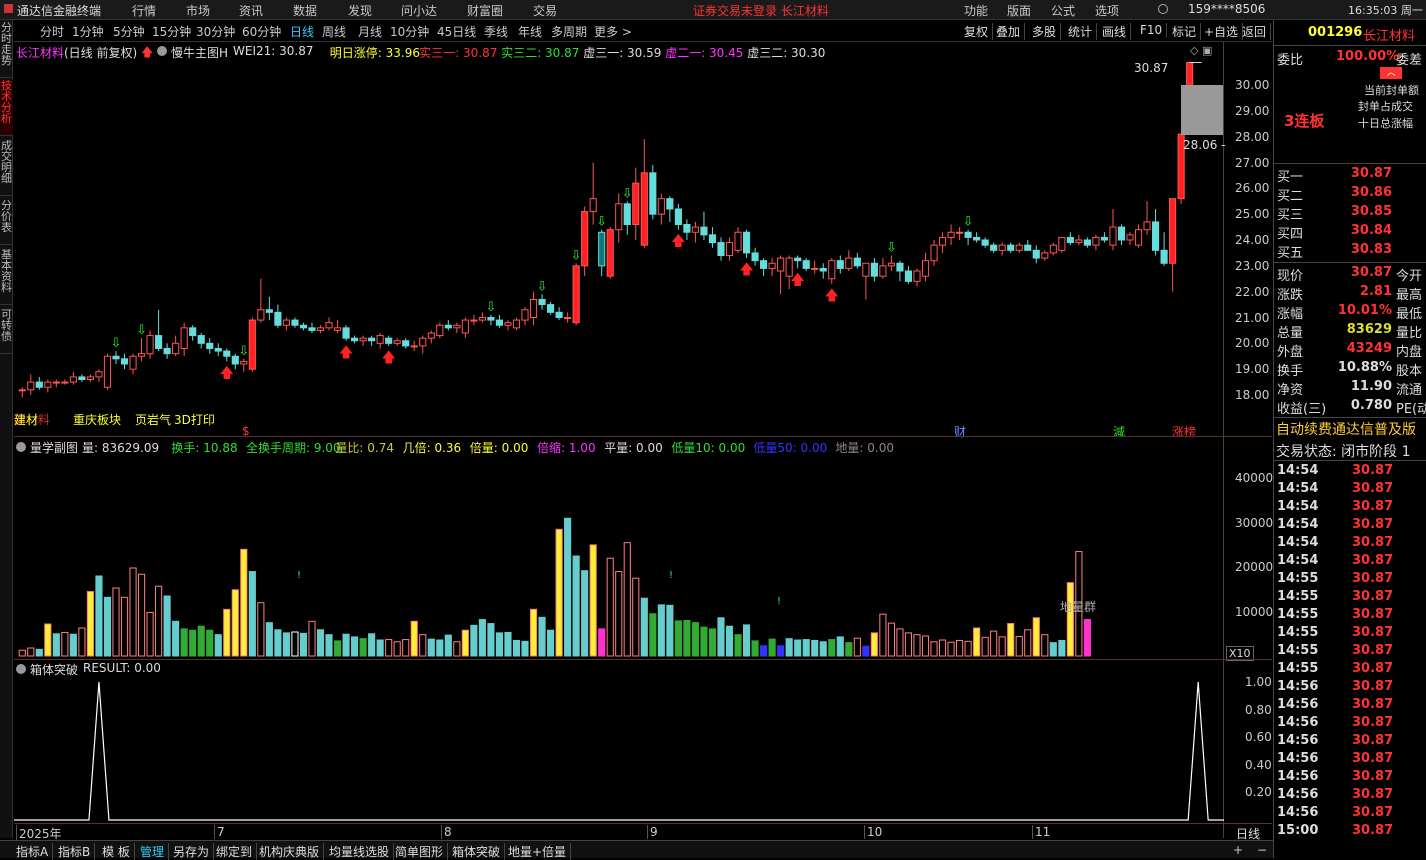  I want to click on login-notice: 证券交易未登录 长江材料, so click(761, 10).